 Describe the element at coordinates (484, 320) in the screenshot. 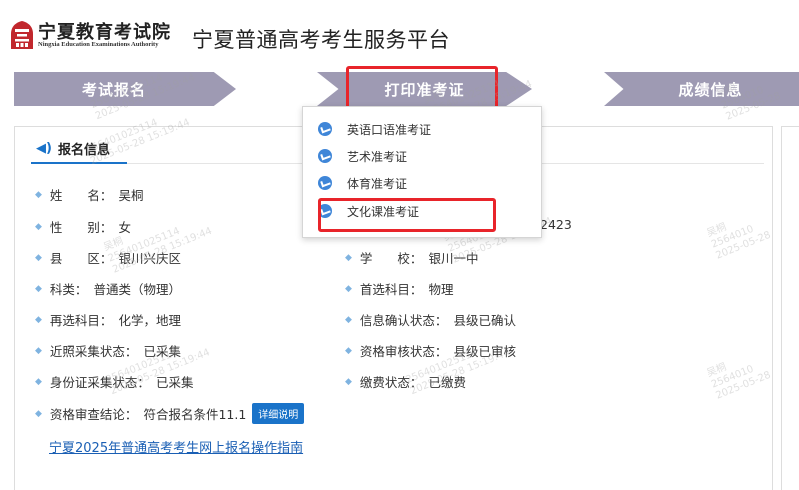

I see `field-value: 县级已确认` at that location.